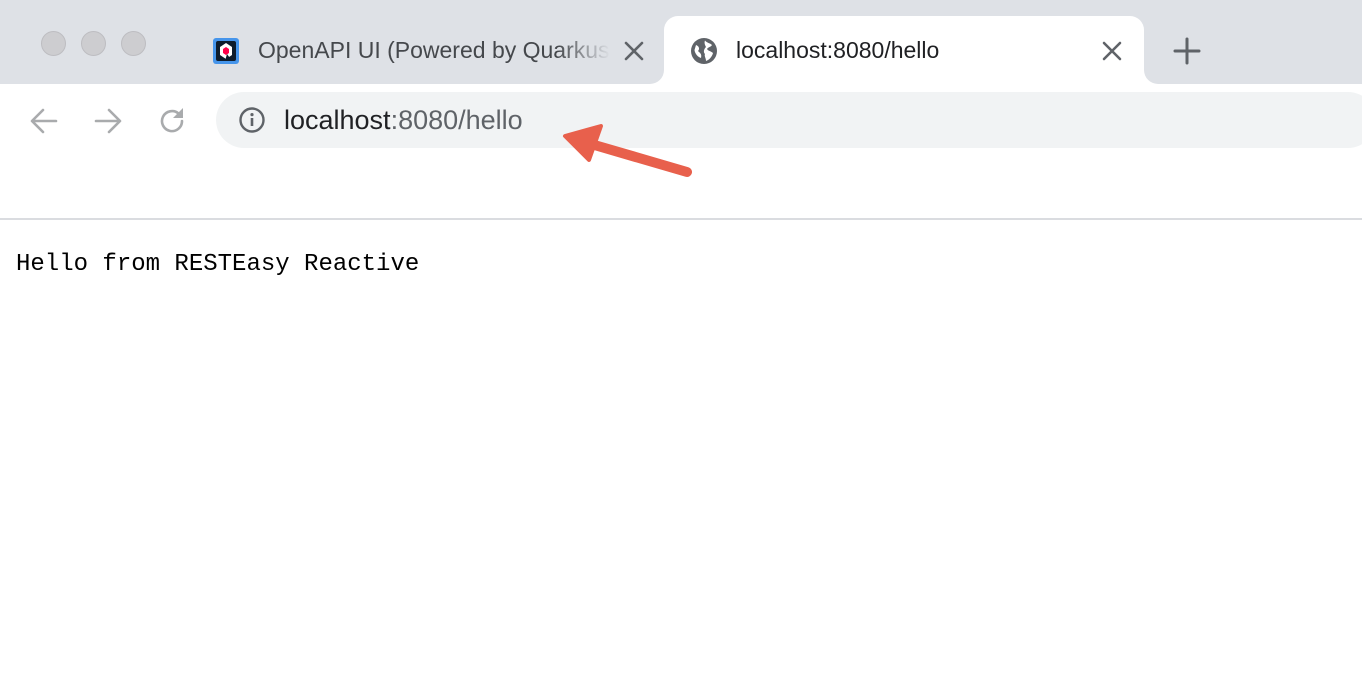  Describe the element at coordinates (789, 120) in the screenshot. I see `address-bar: localhost:8080/hello` at that location.